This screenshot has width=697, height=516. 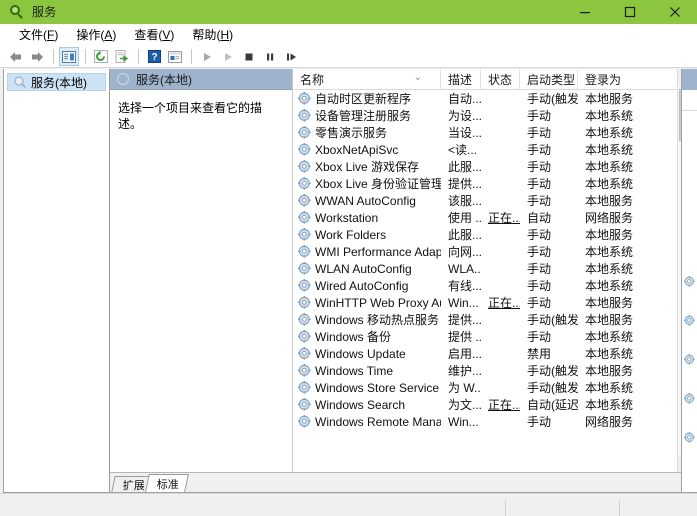 What do you see at coordinates (101, 56) in the screenshot?
I see `refresh-icon` at bounding box center [101, 56].